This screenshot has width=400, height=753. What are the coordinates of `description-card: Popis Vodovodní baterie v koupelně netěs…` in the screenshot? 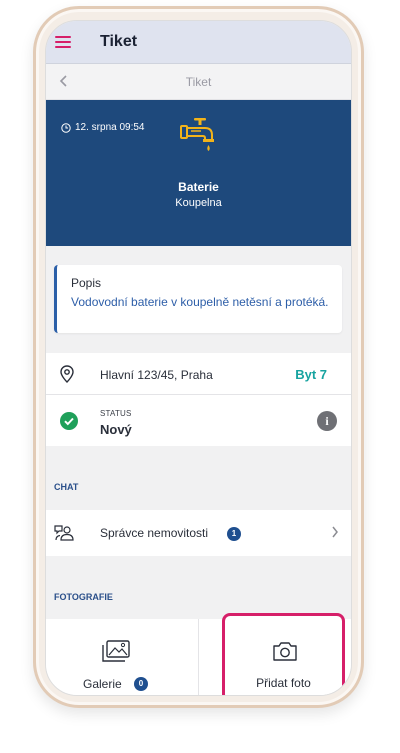 It's located at (198, 299).